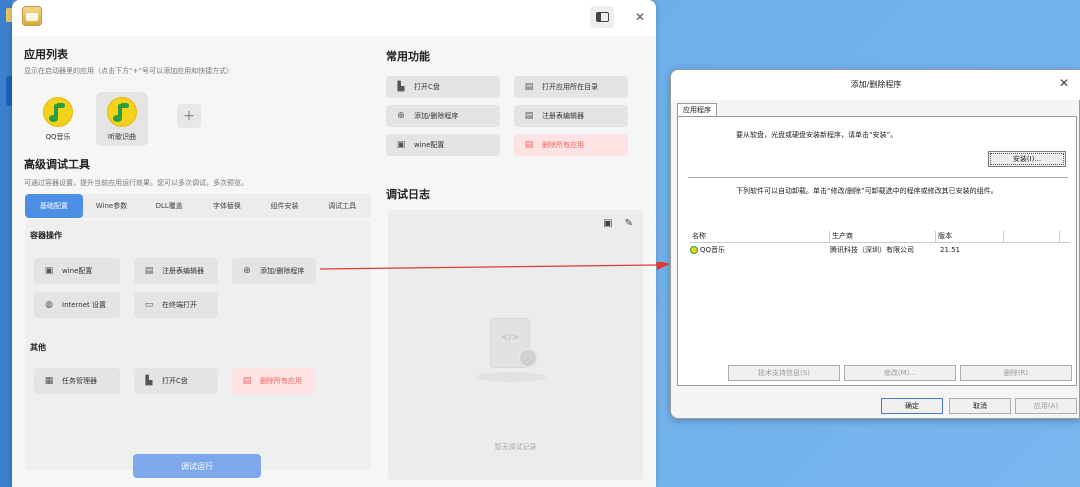 This screenshot has height=487, width=1080. Describe the element at coordinates (6, 243) in the screenshot. I see `desktop-edge` at that location.